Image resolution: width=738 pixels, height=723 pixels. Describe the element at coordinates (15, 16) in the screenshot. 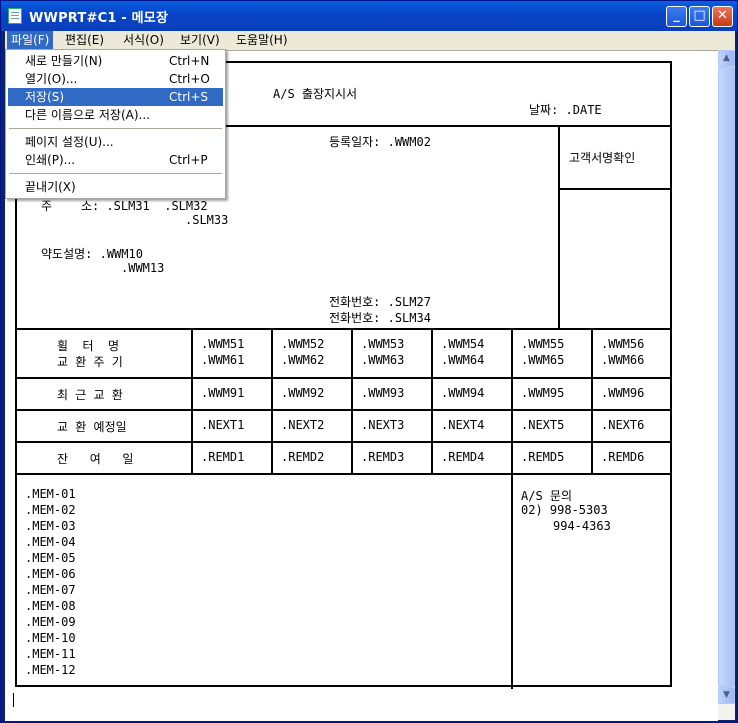

I see `notepad-icon` at that location.